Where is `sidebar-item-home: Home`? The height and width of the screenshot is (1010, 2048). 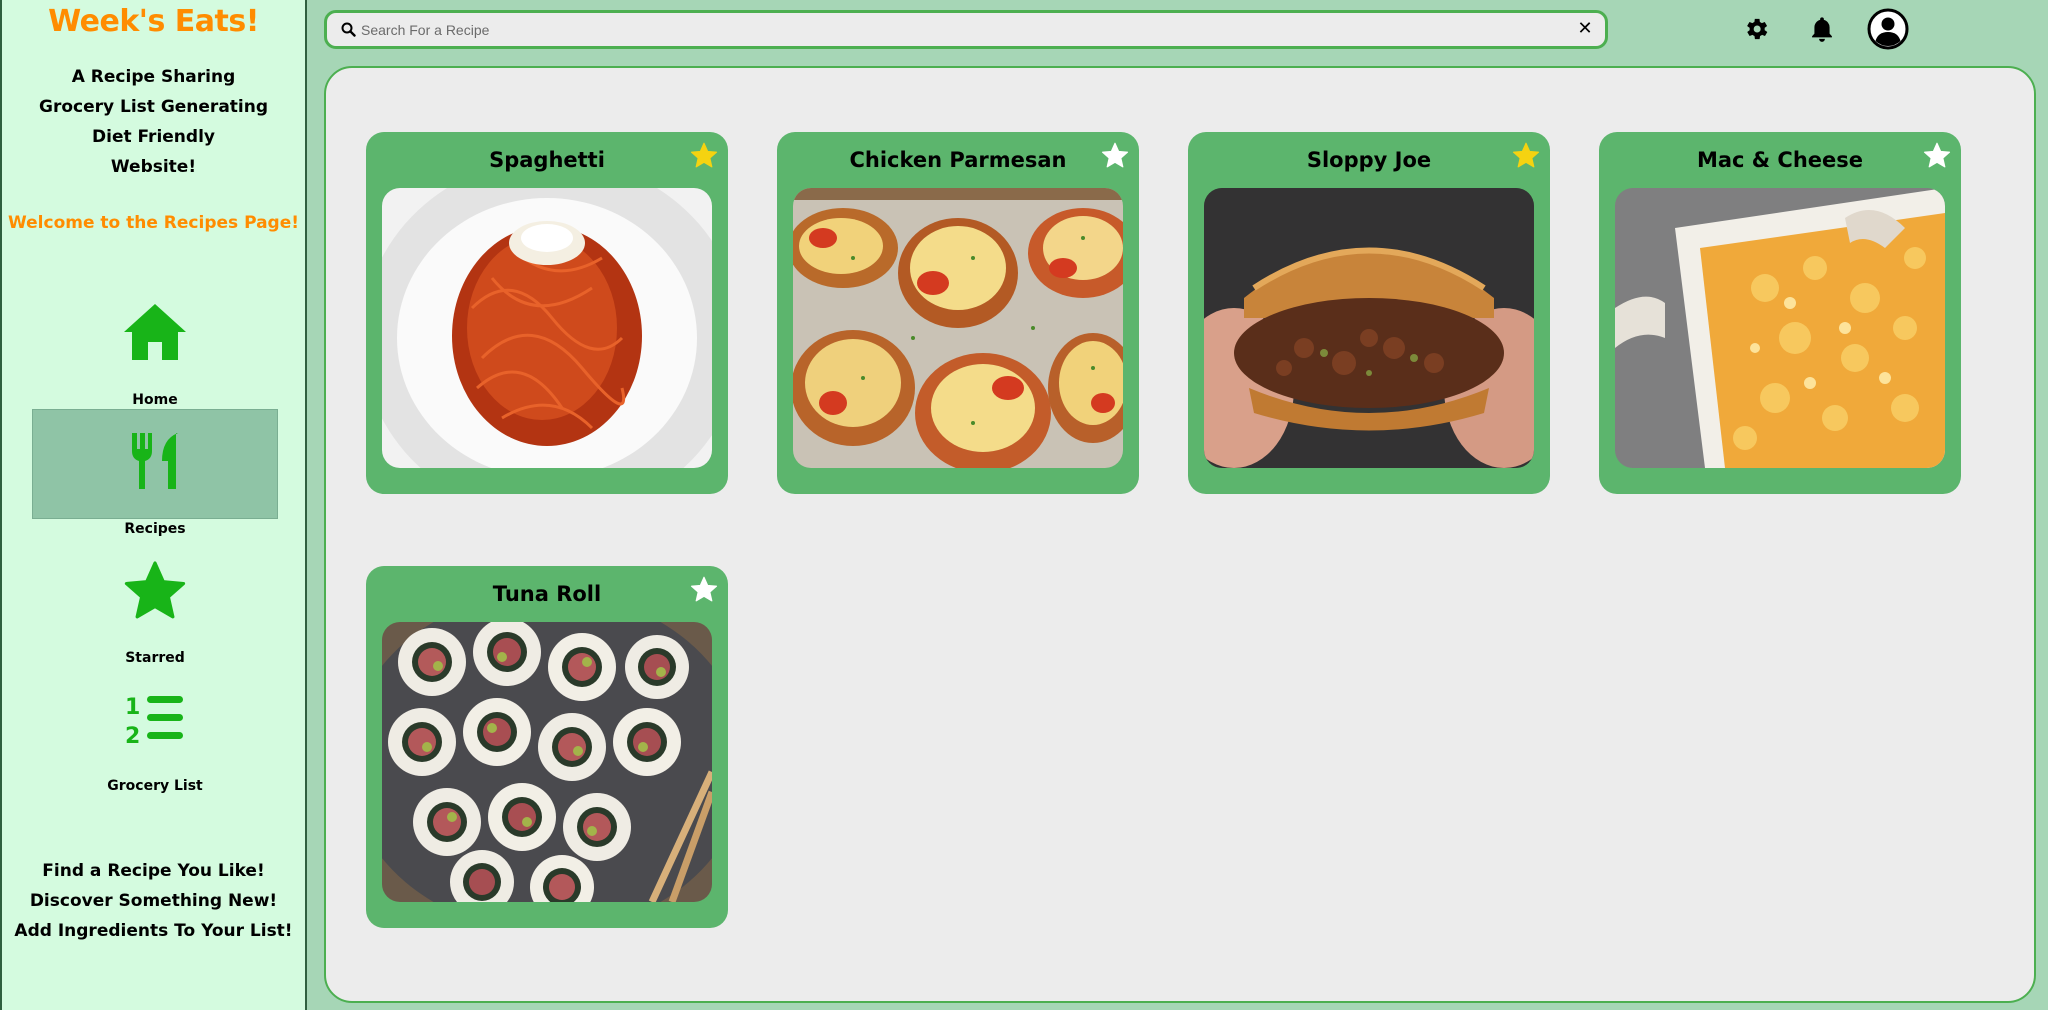 sidebar-item-home: Home is located at coordinates (155, 349).